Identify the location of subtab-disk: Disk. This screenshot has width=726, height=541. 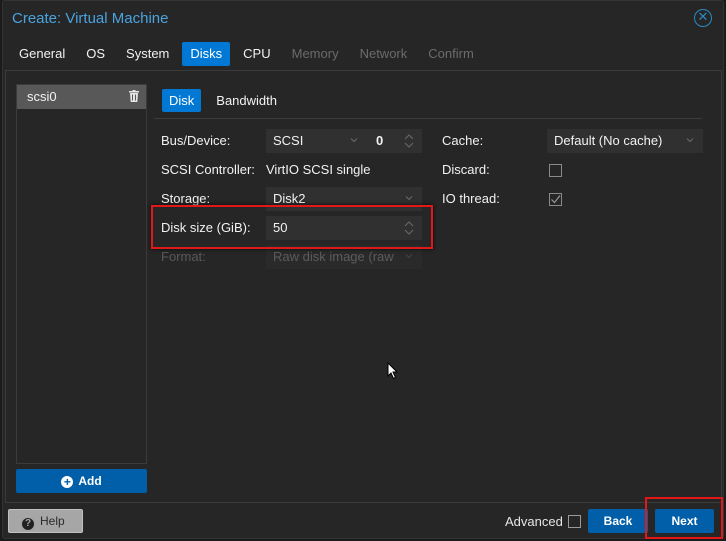
(182, 100).